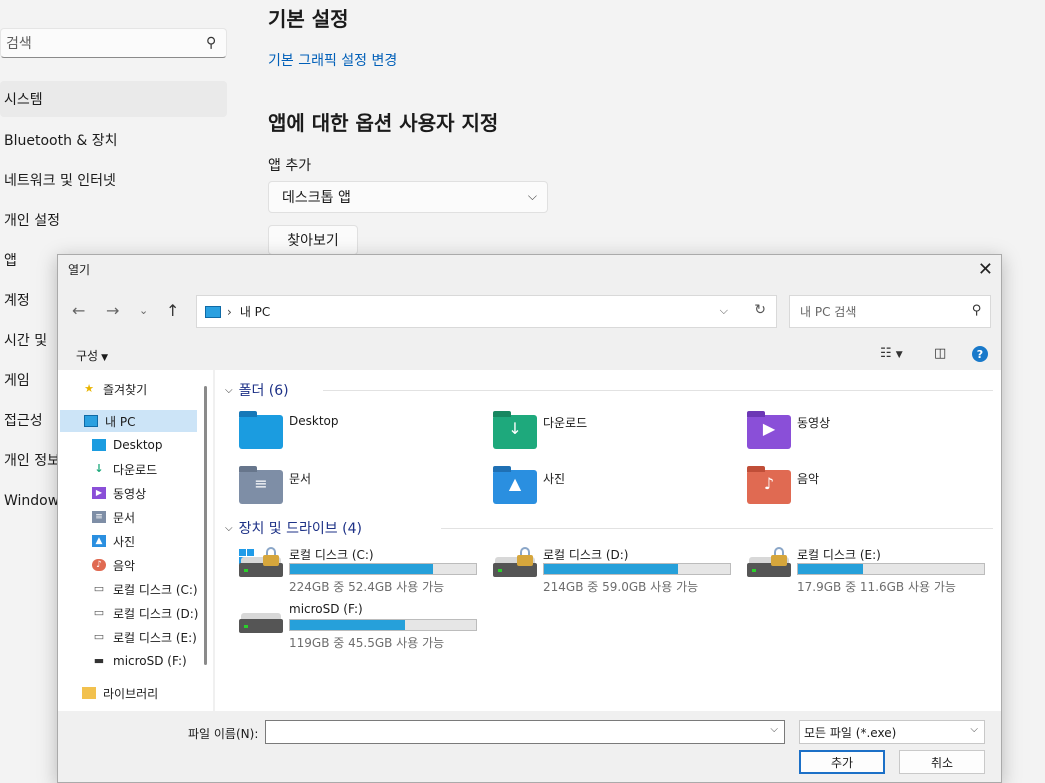  Describe the element at coordinates (515, 430) in the screenshot. I see `downloads-folder-icon: ↓` at that location.